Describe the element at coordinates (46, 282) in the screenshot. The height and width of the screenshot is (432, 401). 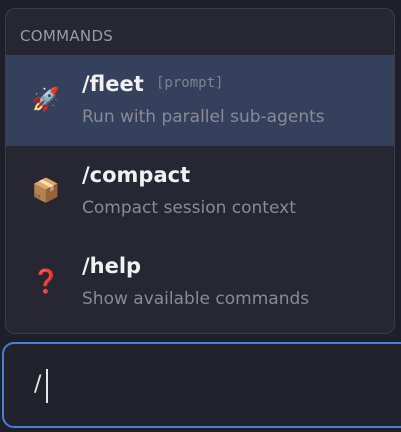
I see `question-mark-icon: ❓` at that location.